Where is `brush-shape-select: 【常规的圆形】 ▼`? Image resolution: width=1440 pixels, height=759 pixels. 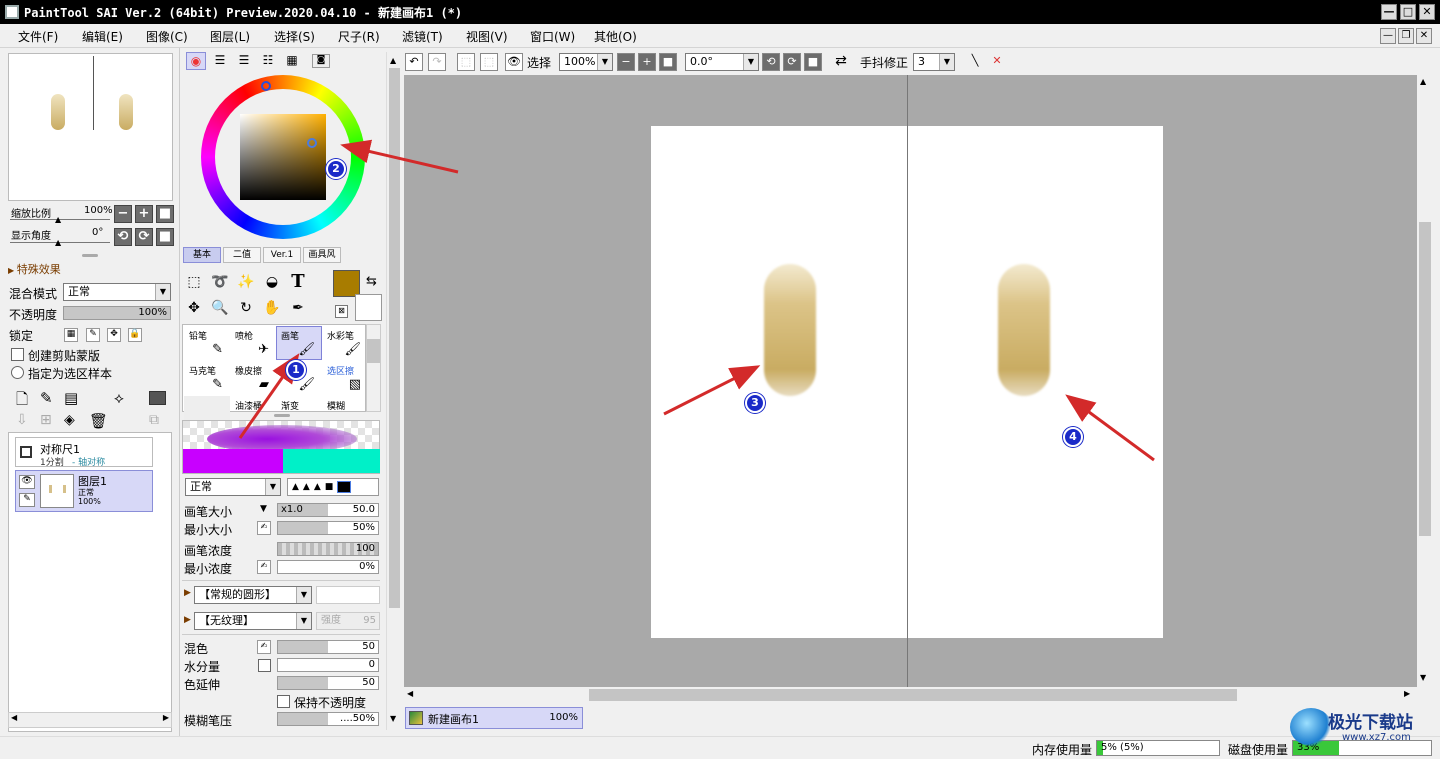 brush-shape-select: 【常规的圆形】 ▼ is located at coordinates (253, 595).